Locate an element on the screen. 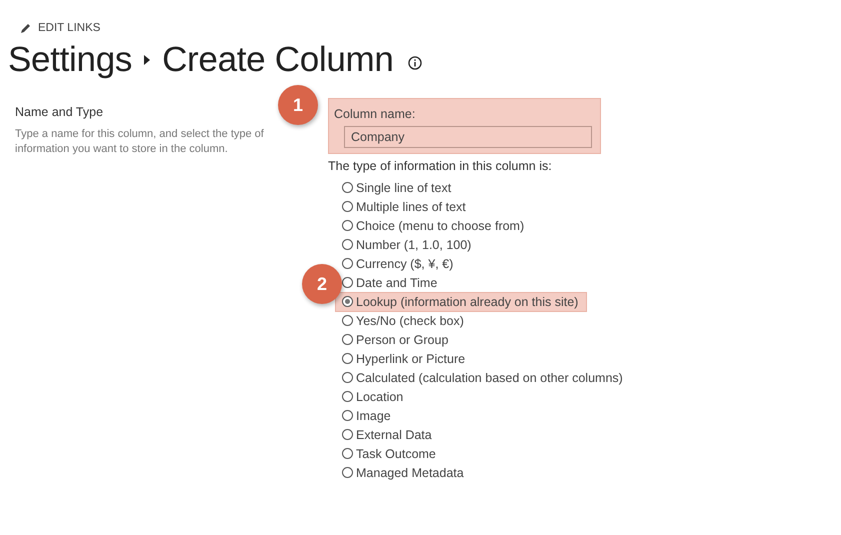 The image size is (841, 535). radio-option: Currency ($, ¥, €) is located at coordinates (402, 263).